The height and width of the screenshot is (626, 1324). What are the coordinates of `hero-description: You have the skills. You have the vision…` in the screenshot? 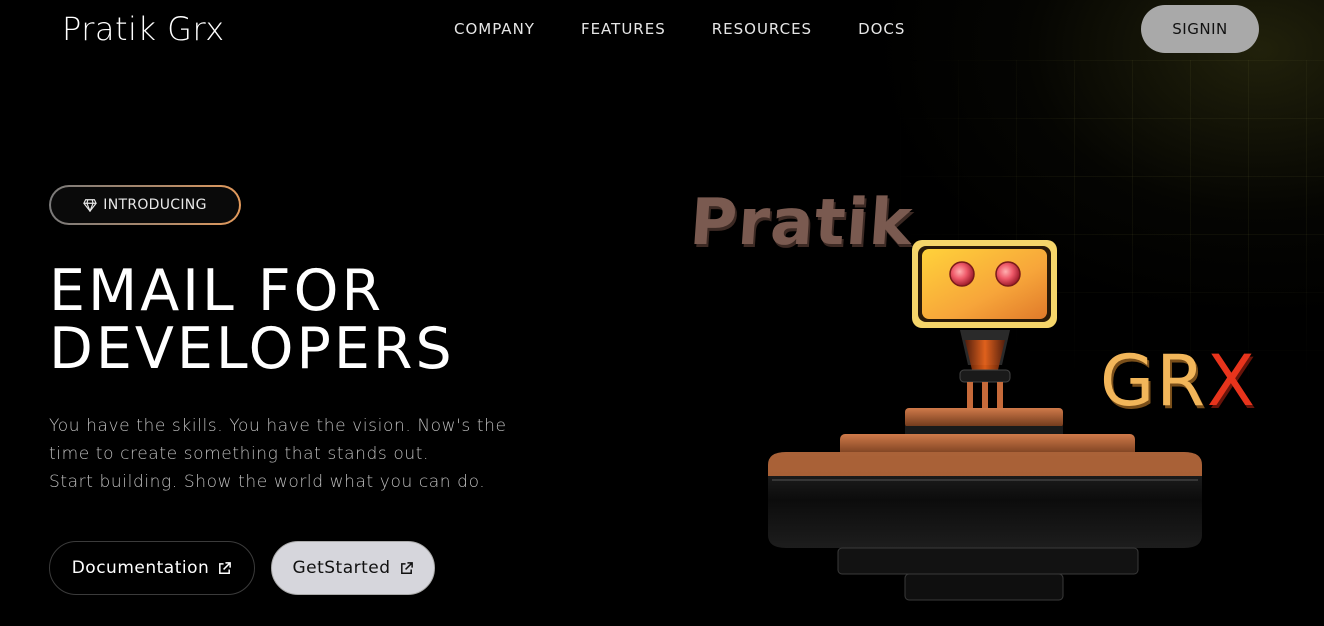 It's located at (284, 454).